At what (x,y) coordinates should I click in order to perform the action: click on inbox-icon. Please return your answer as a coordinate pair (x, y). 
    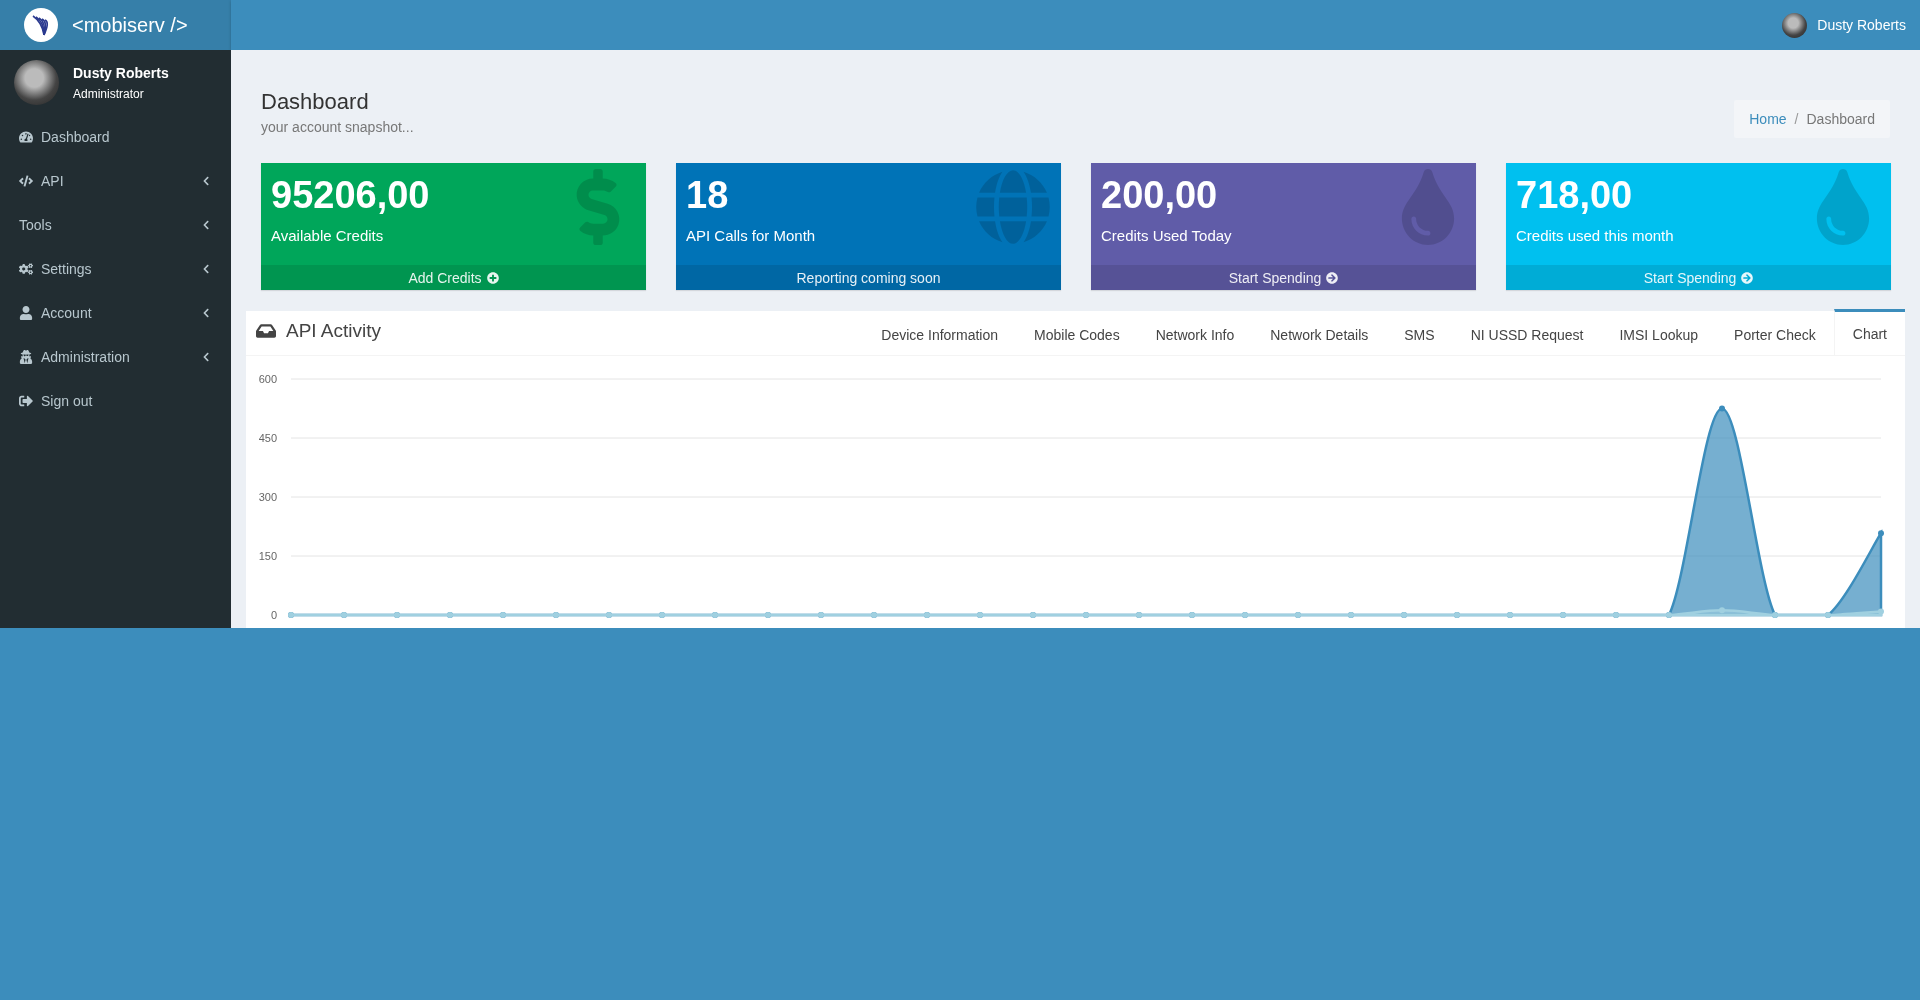
    Looking at the image, I should click on (266, 331).